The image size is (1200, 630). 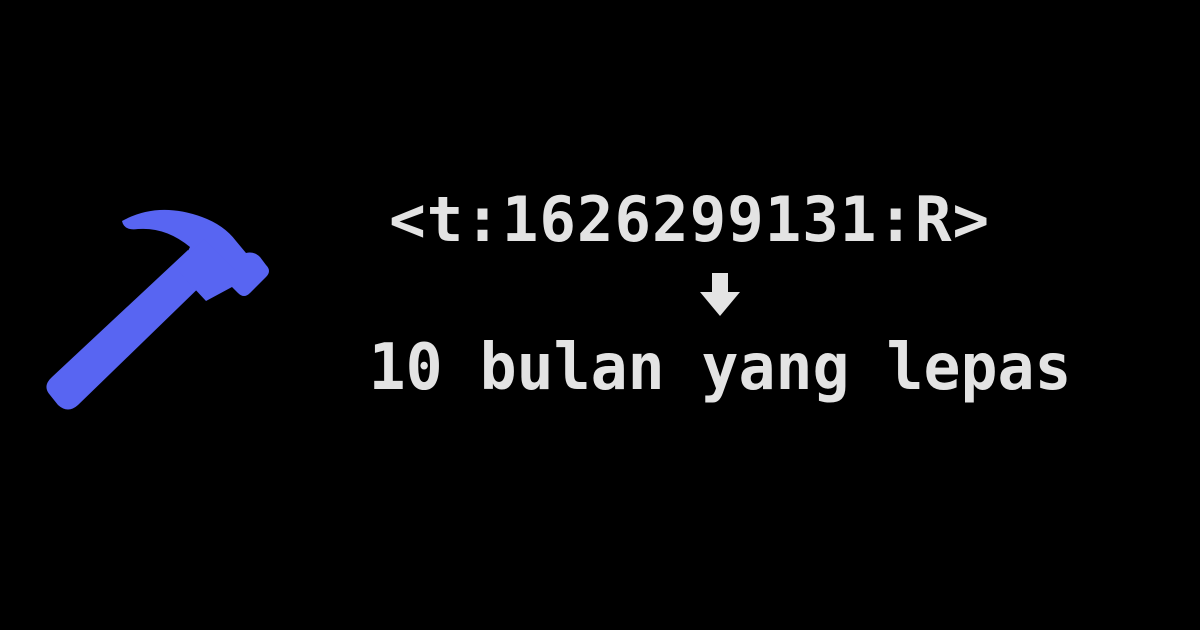 I want to click on hammer-icon, so click(x=157, y=309).